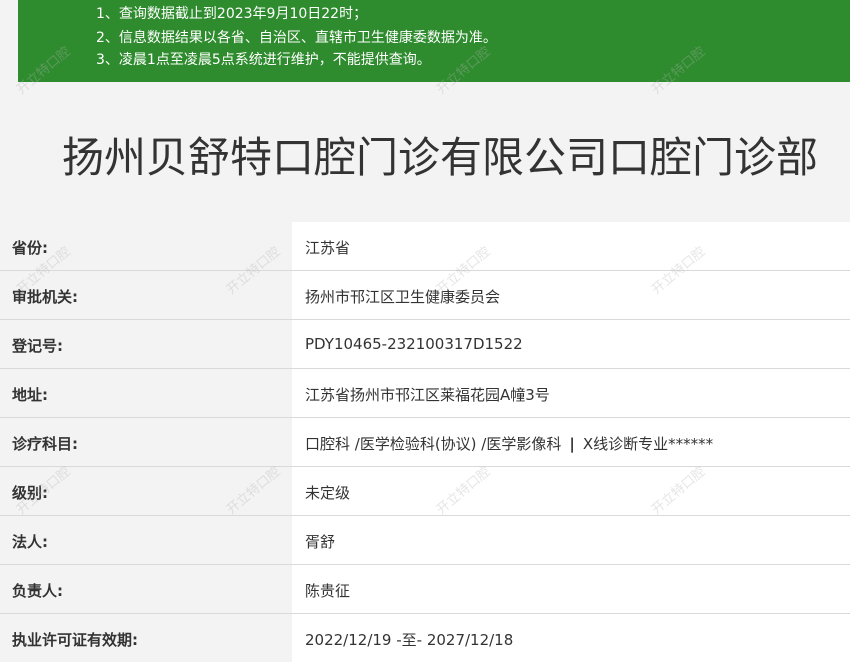 The height and width of the screenshot is (662, 850). Describe the element at coordinates (75, 640) in the screenshot. I see `row-label: 执业许可证有效期:` at that location.